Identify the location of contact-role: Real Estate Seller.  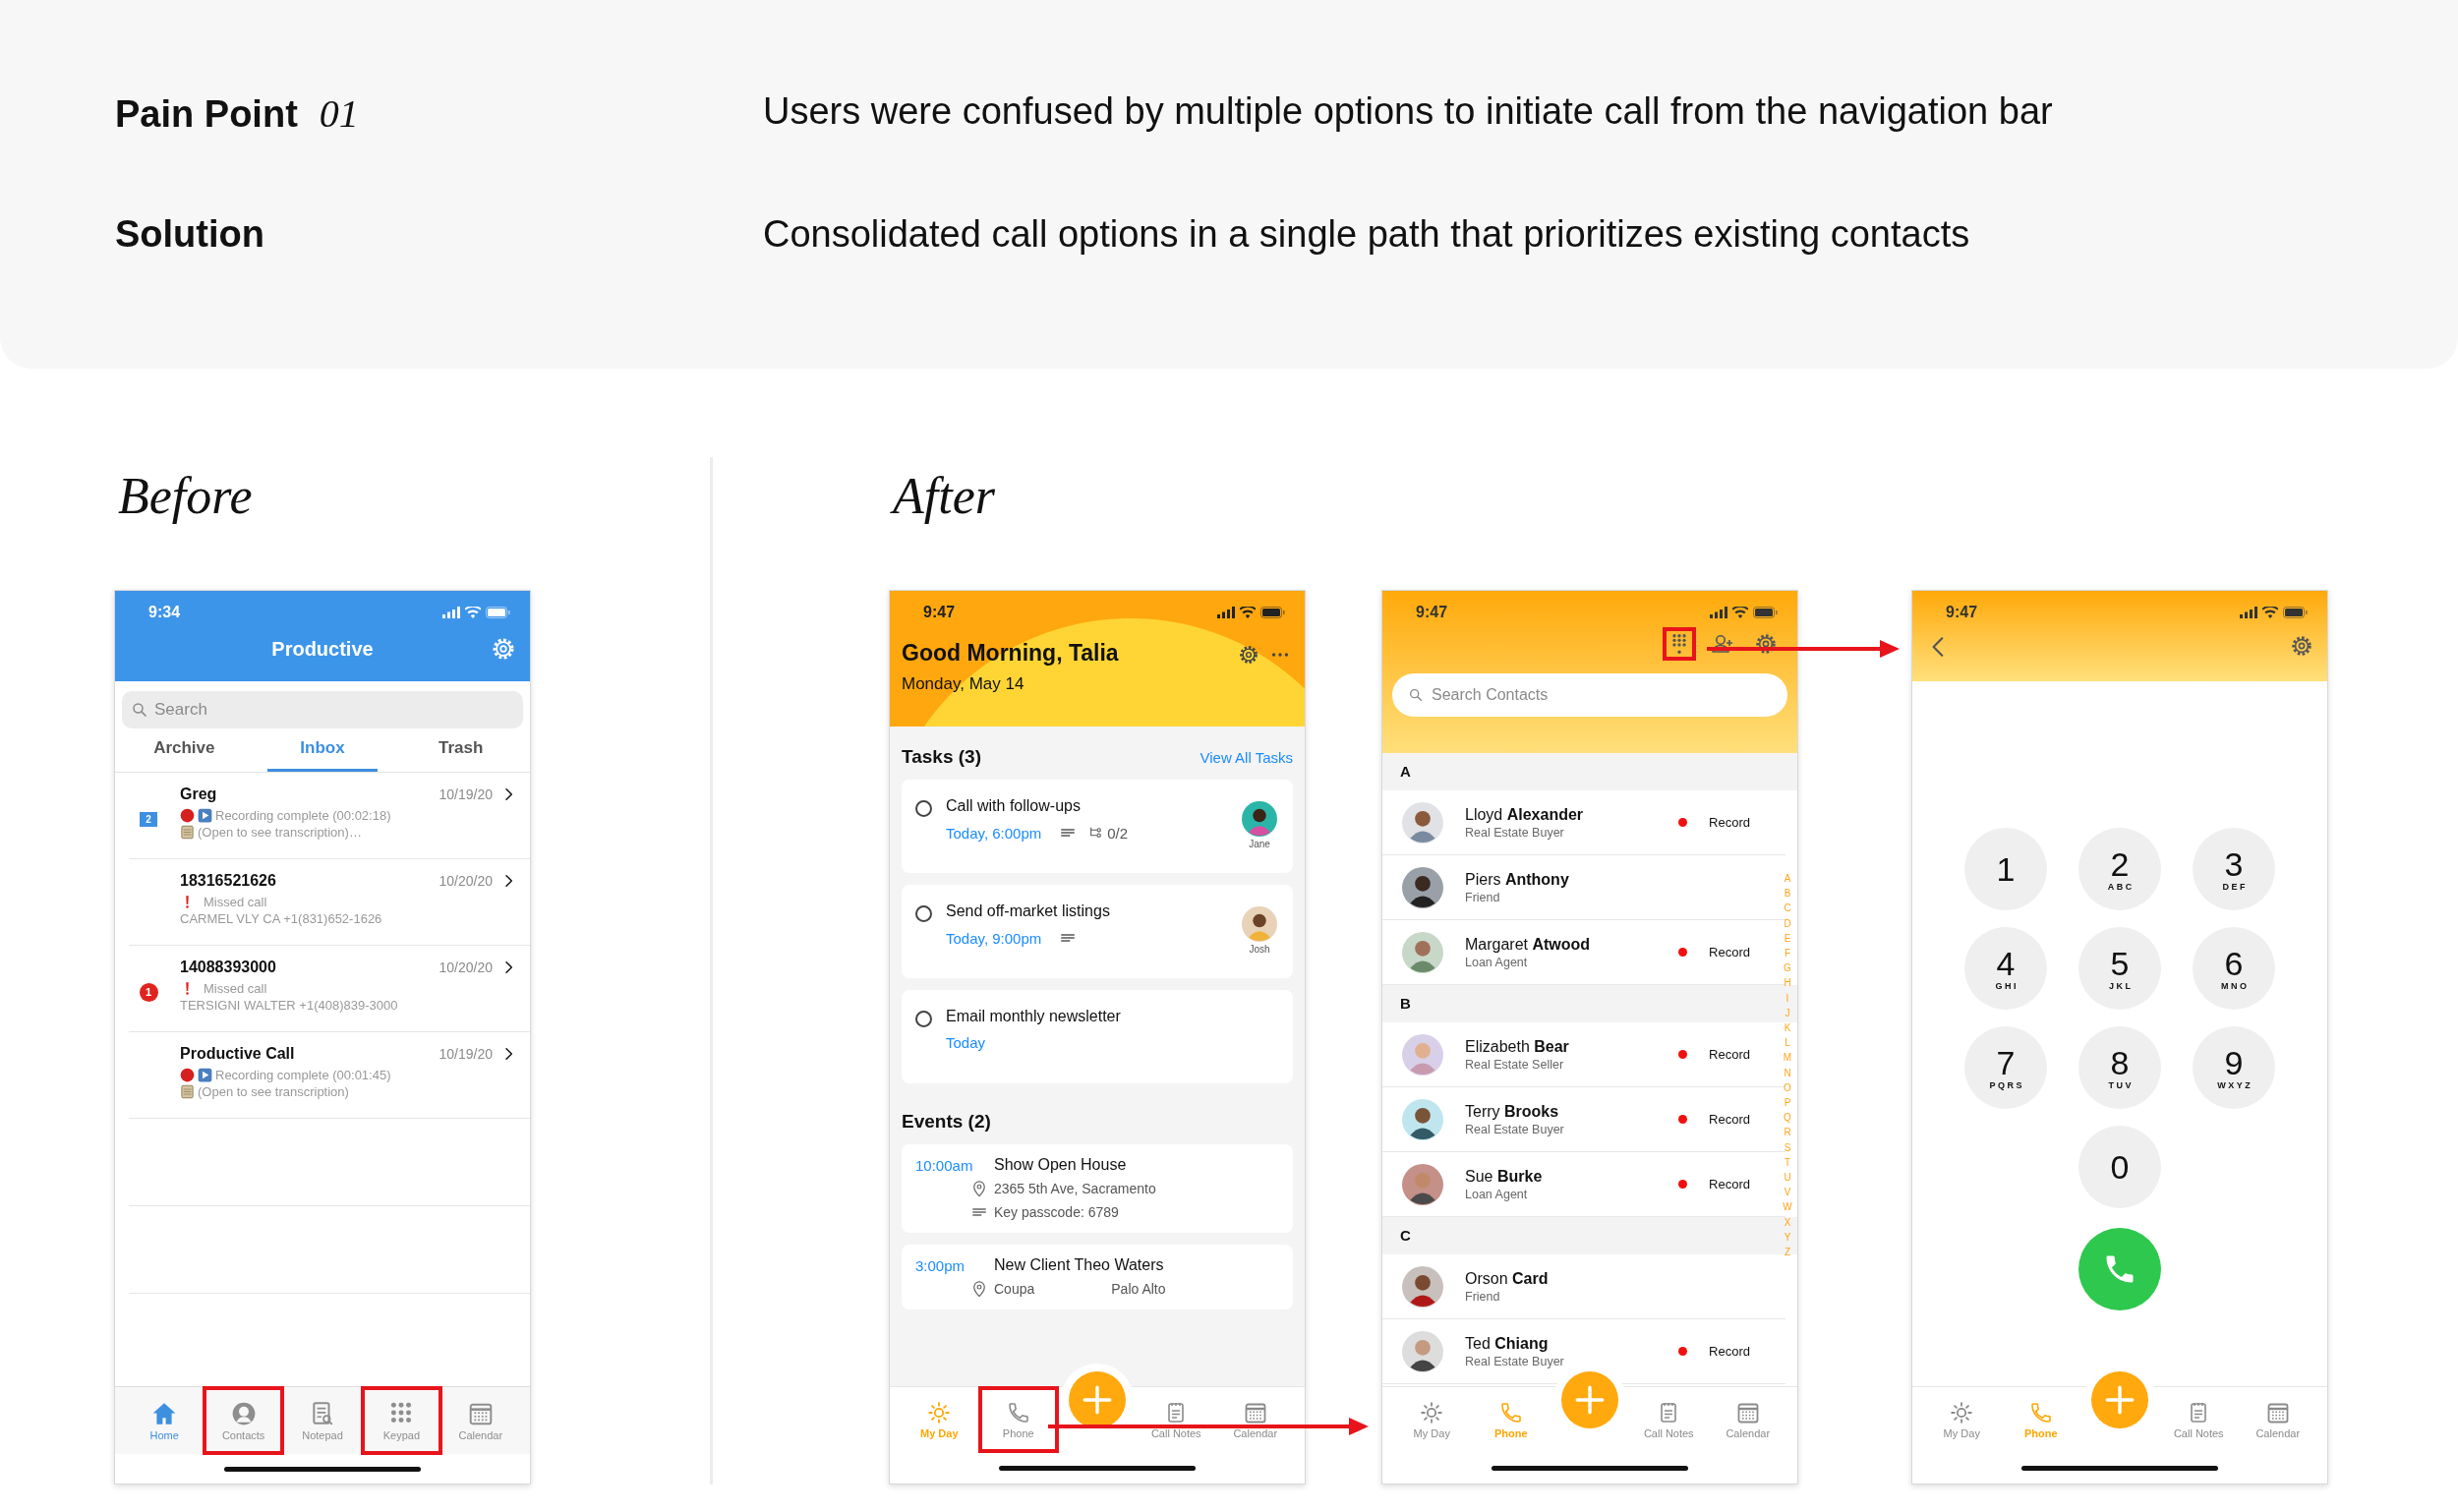
(1515, 1064).